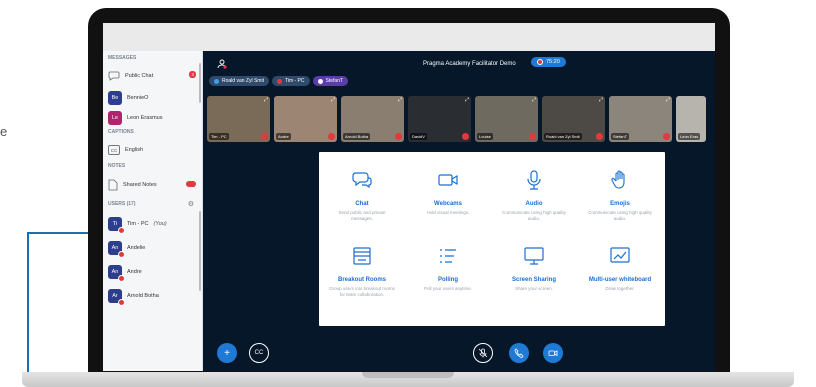 This screenshot has width=816, height=387. What do you see at coordinates (506, 119) in the screenshot?
I see `webcam-tile: ⤢ Louise` at bounding box center [506, 119].